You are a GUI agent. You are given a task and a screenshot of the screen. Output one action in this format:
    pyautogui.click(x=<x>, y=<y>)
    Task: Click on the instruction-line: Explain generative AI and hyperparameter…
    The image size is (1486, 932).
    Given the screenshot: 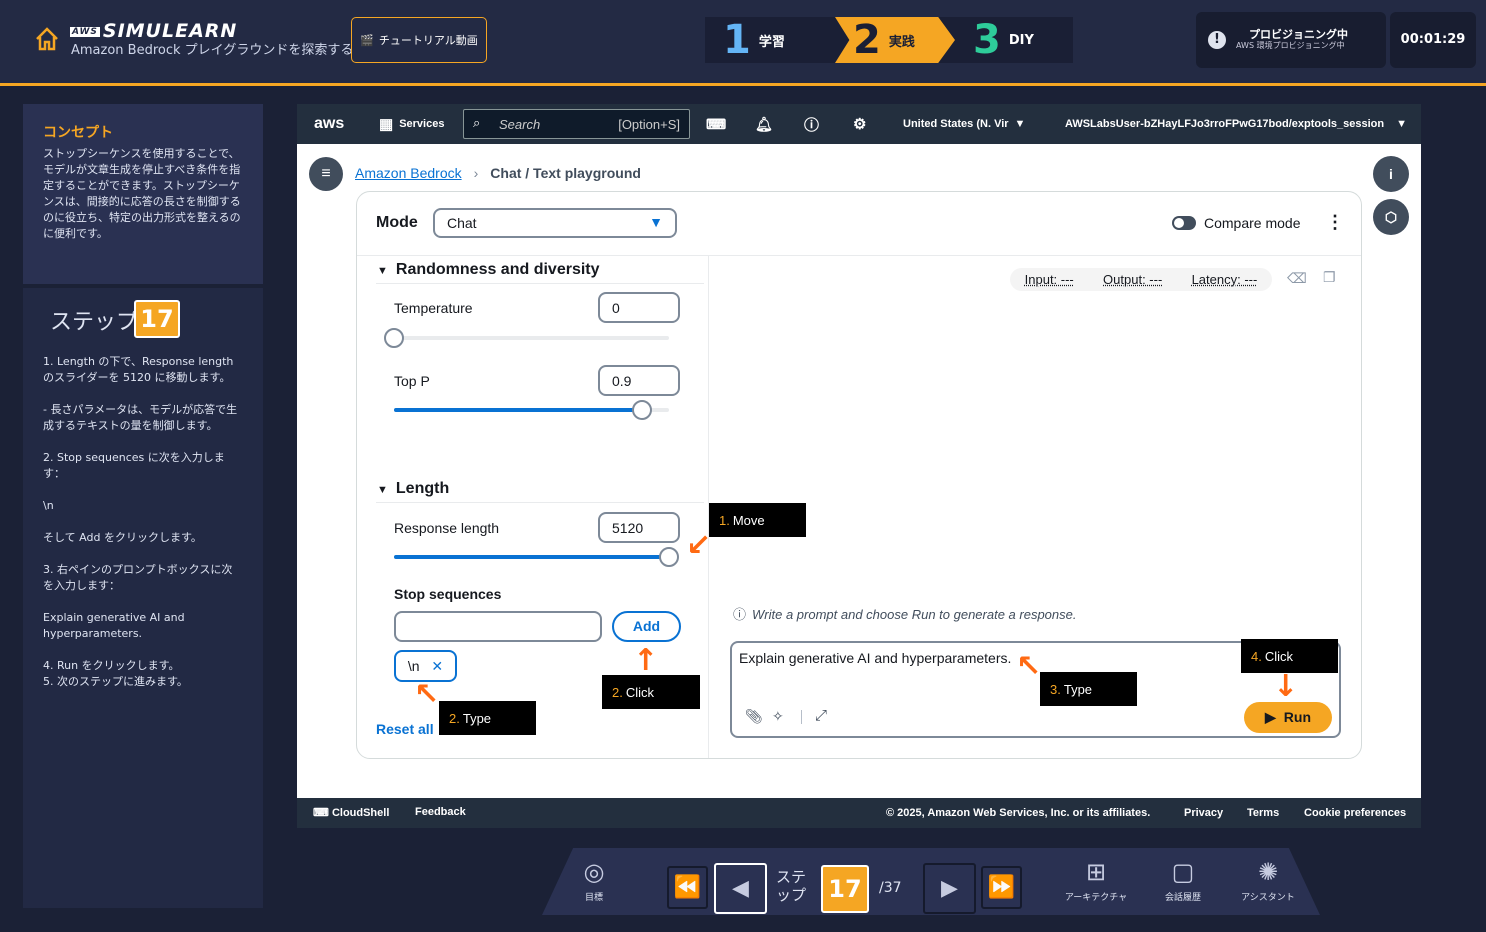 What is the action you would take?
    pyautogui.click(x=114, y=625)
    